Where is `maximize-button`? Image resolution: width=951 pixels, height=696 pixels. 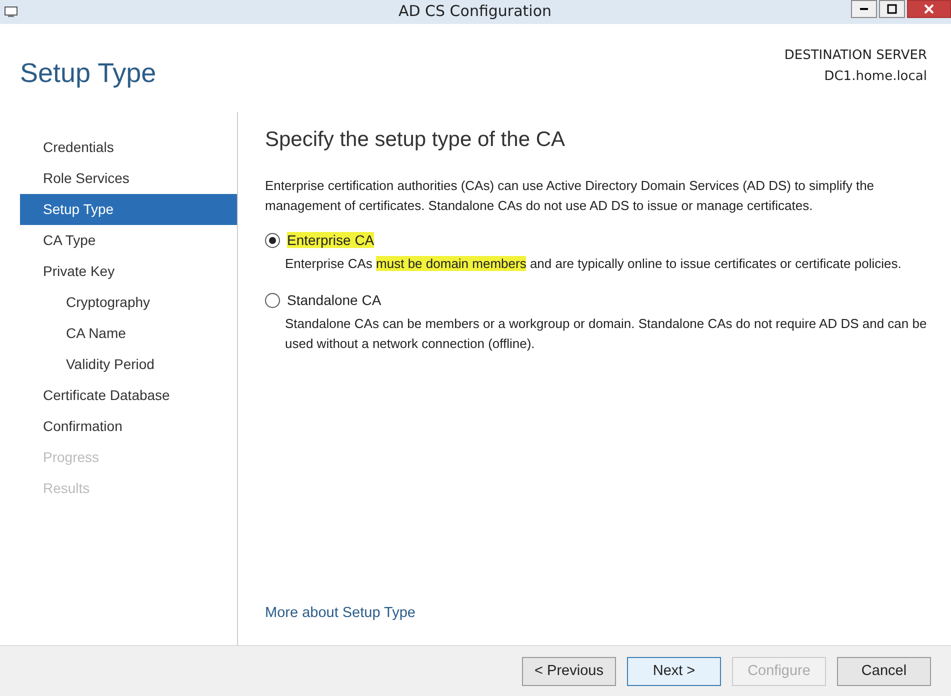 maximize-button is located at coordinates (892, 9).